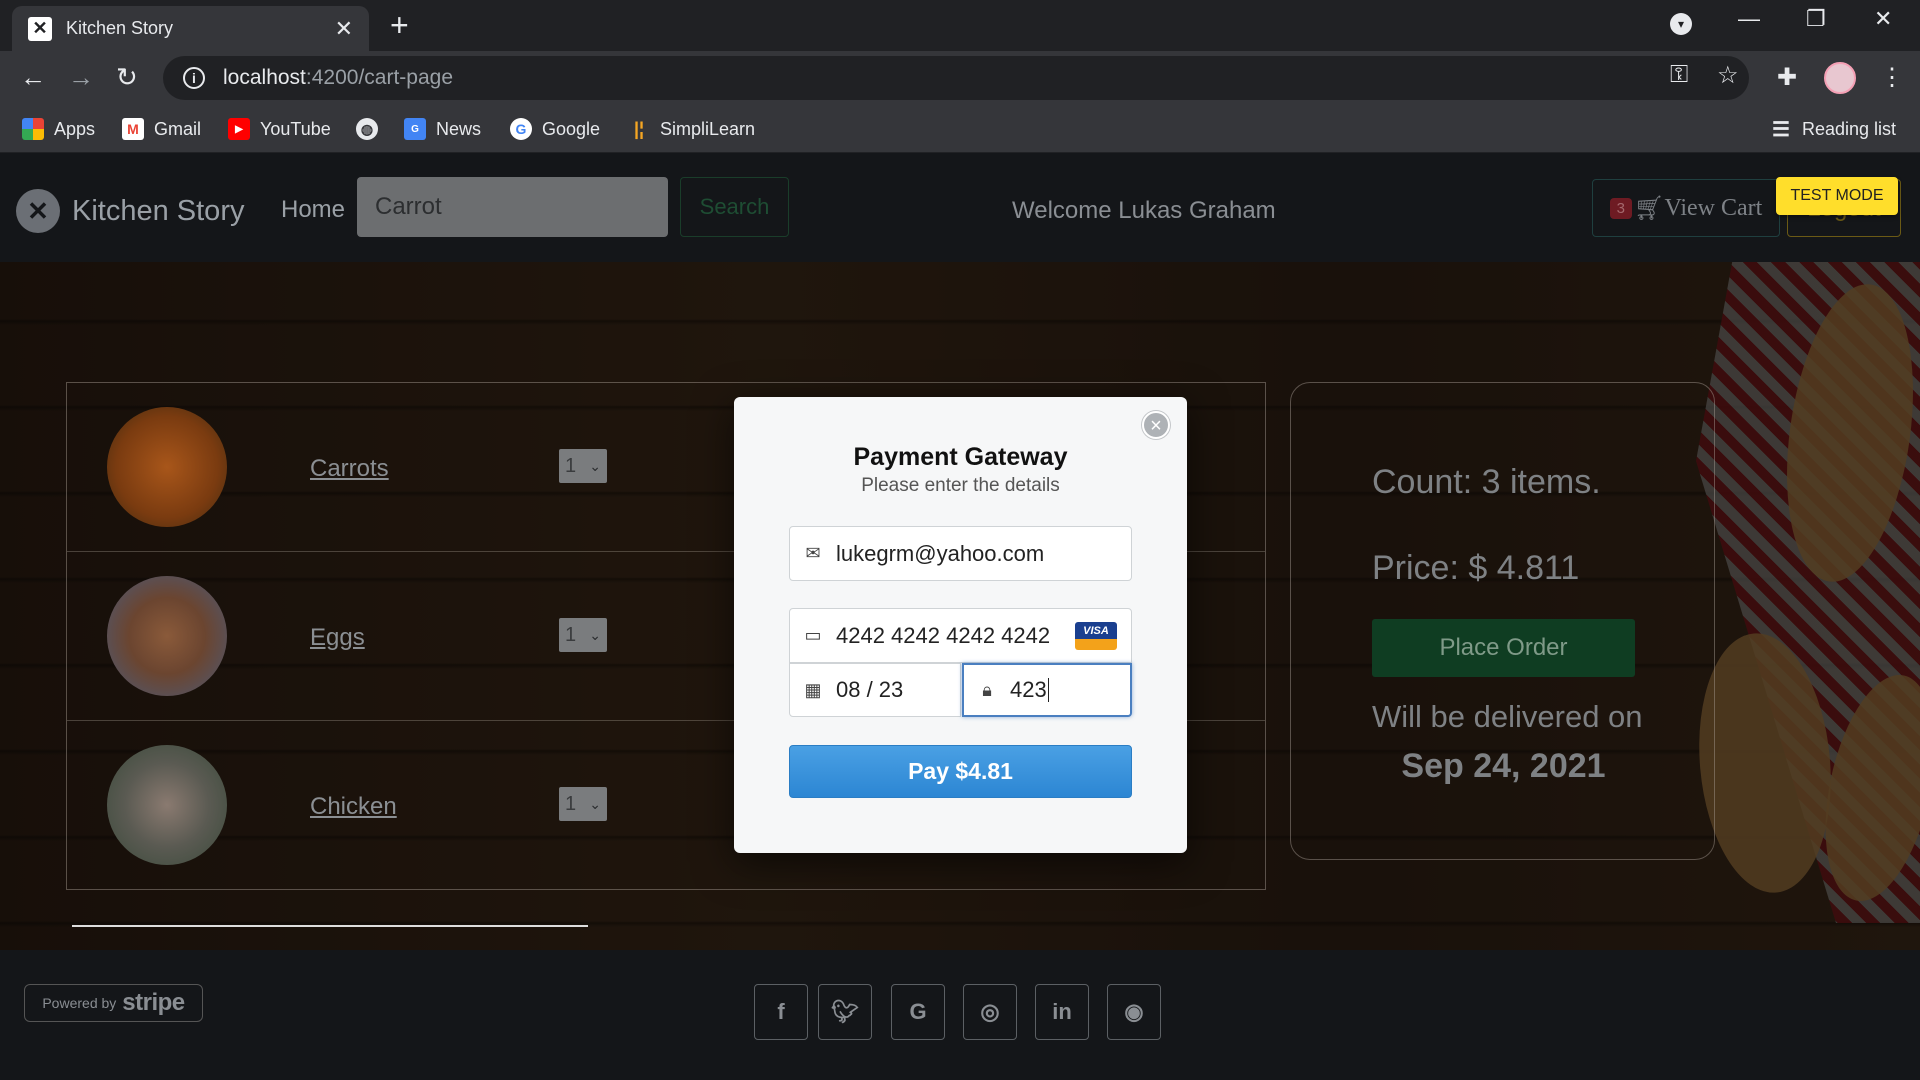  I want to click on item-name-link: Chicken, so click(353, 807).